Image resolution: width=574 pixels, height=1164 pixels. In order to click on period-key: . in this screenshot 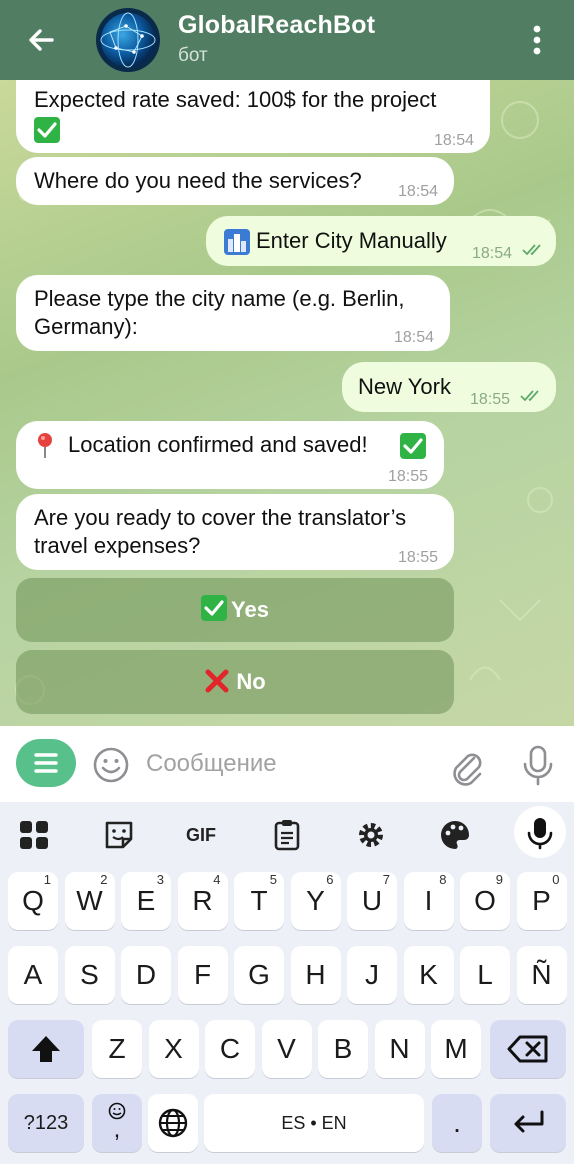, I will do `click(457, 1123)`.